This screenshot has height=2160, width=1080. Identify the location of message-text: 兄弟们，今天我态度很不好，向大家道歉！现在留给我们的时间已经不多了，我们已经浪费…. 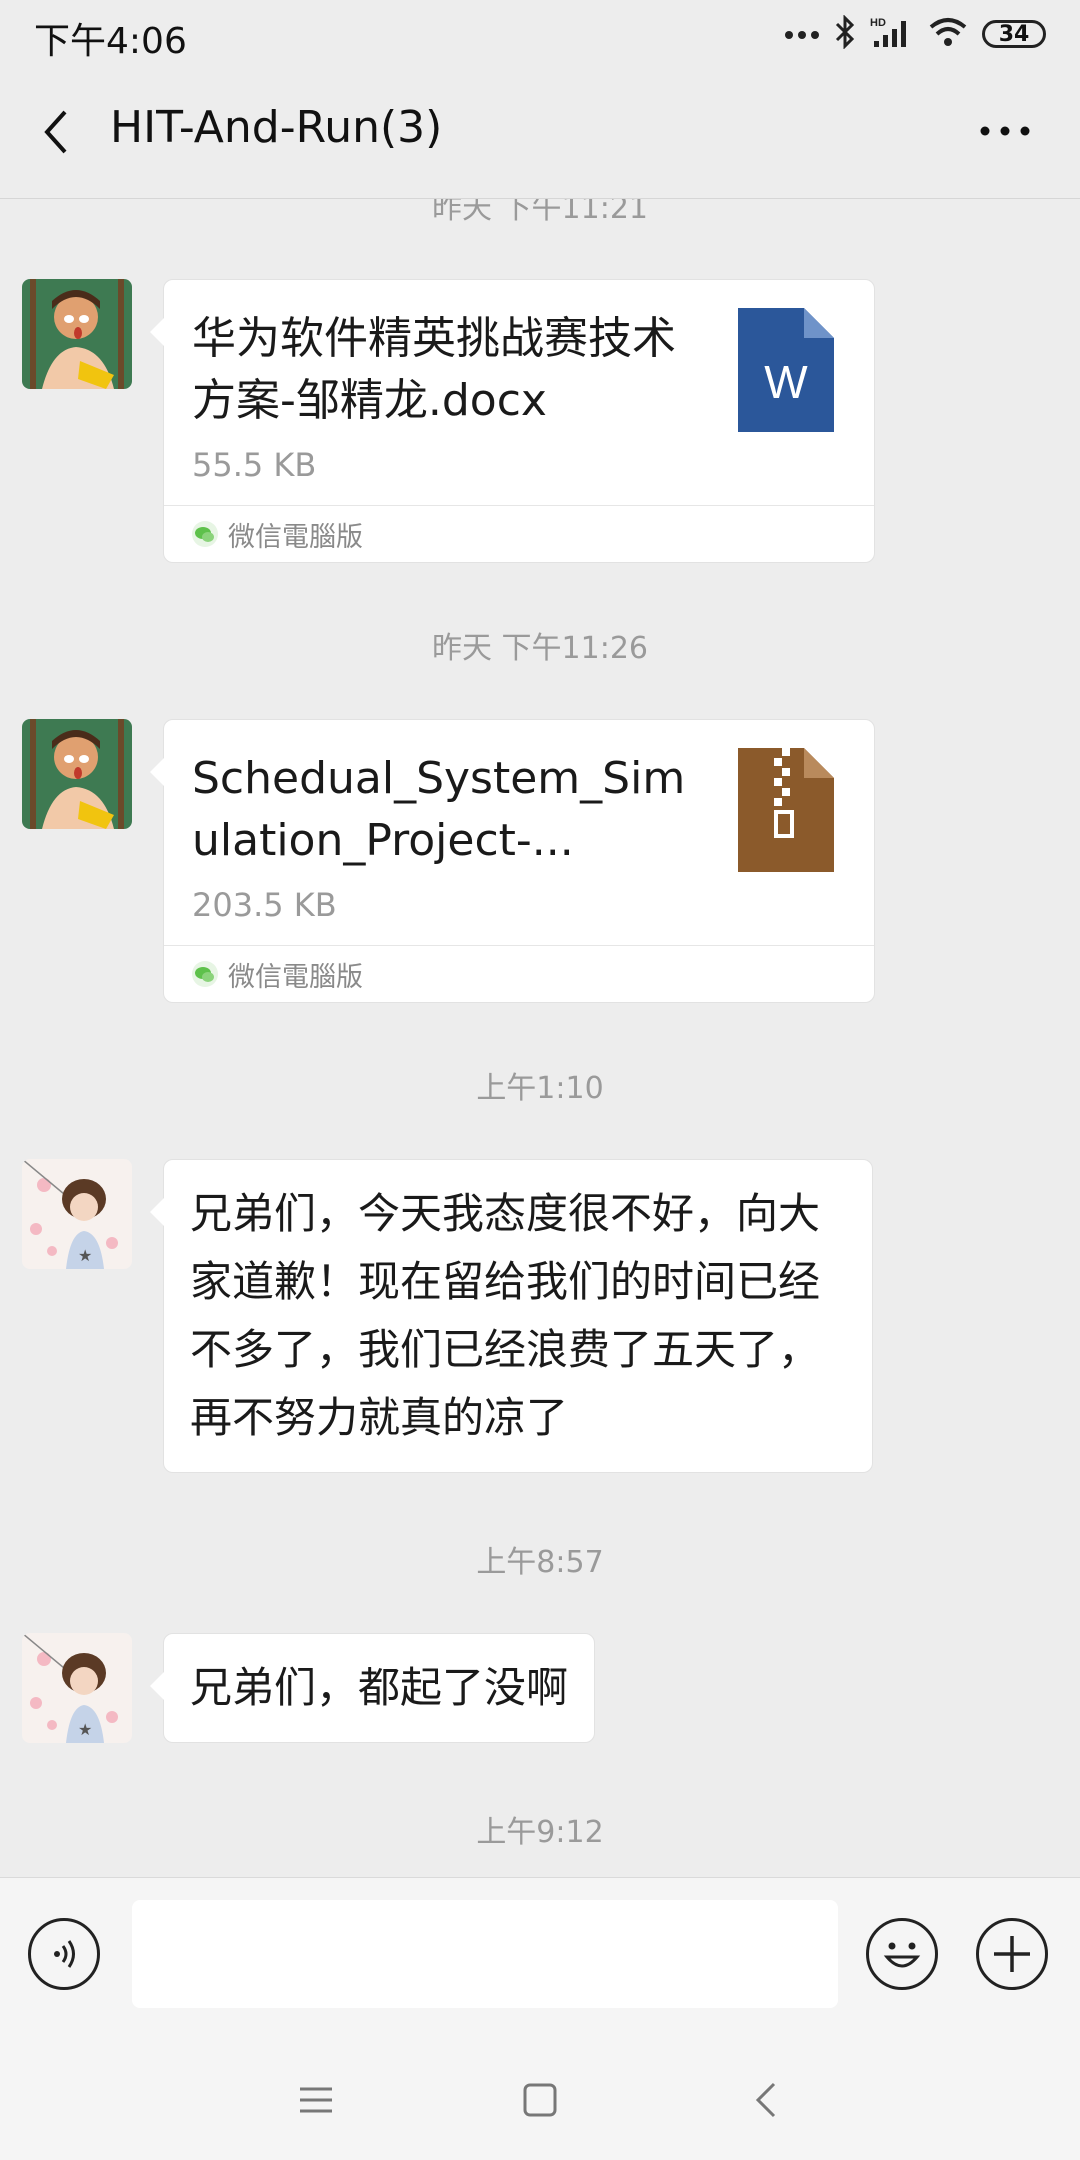
(505, 1315).